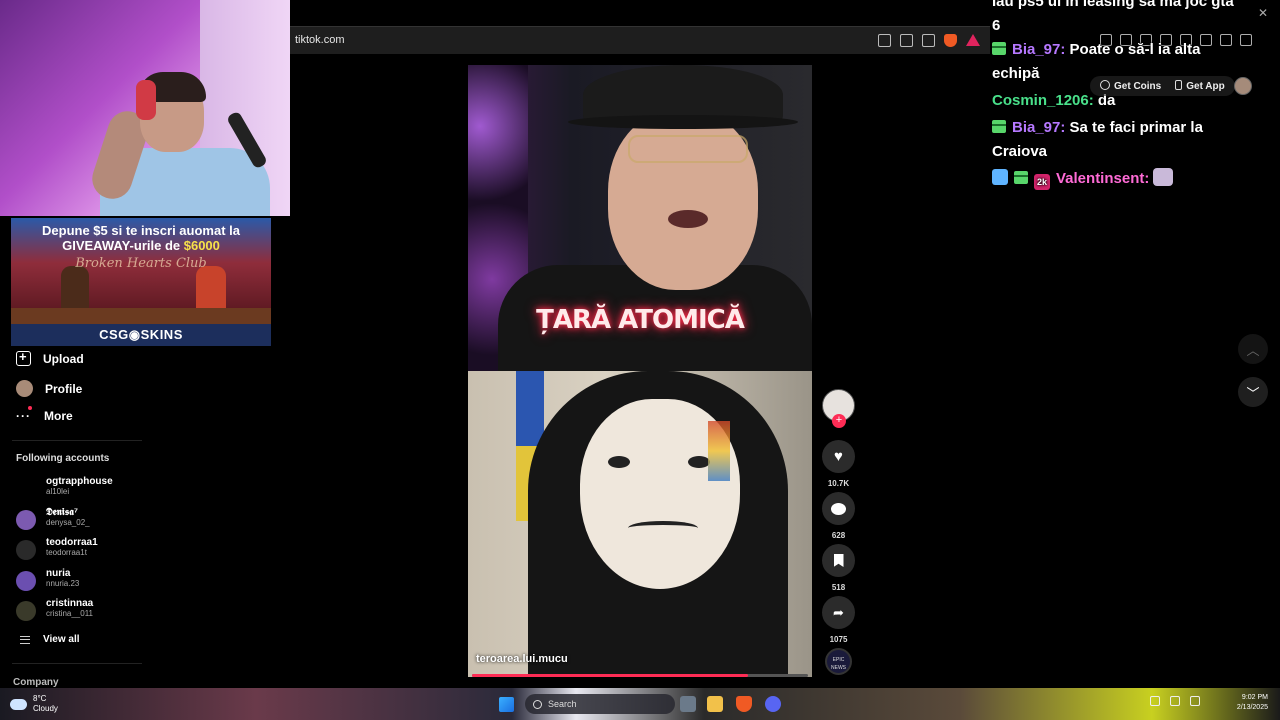 Image resolution: width=1280 pixels, height=720 pixels. What do you see at coordinates (116, 520) in the screenshot?
I see `following-account: 𝕯𝖊𝖓𝖎𝖘𝖆⁷ denysa_02_` at bounding box center [116, 520].